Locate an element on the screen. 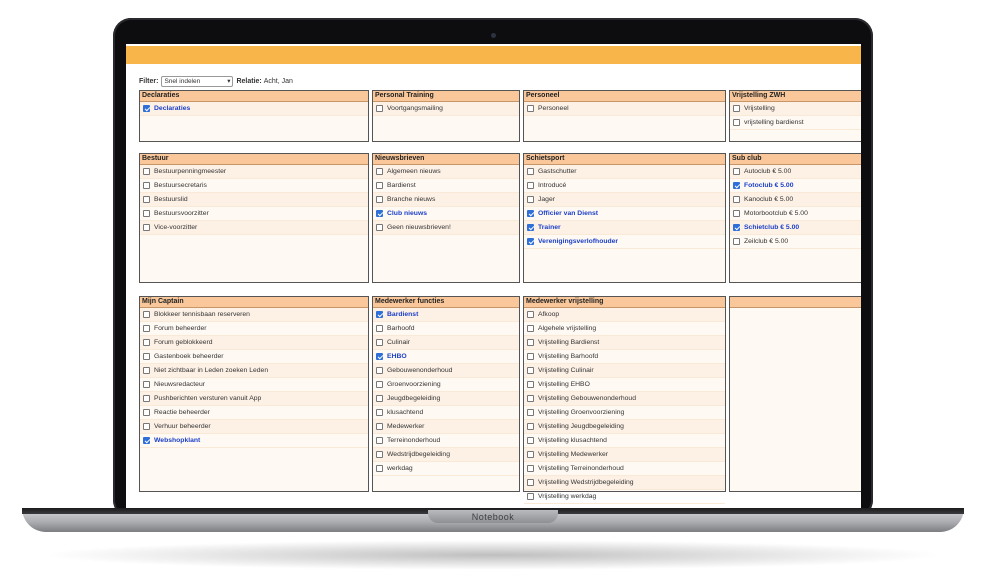 The image size is (986, 584). option-item: Culinair is located at coordinates (446, 343).